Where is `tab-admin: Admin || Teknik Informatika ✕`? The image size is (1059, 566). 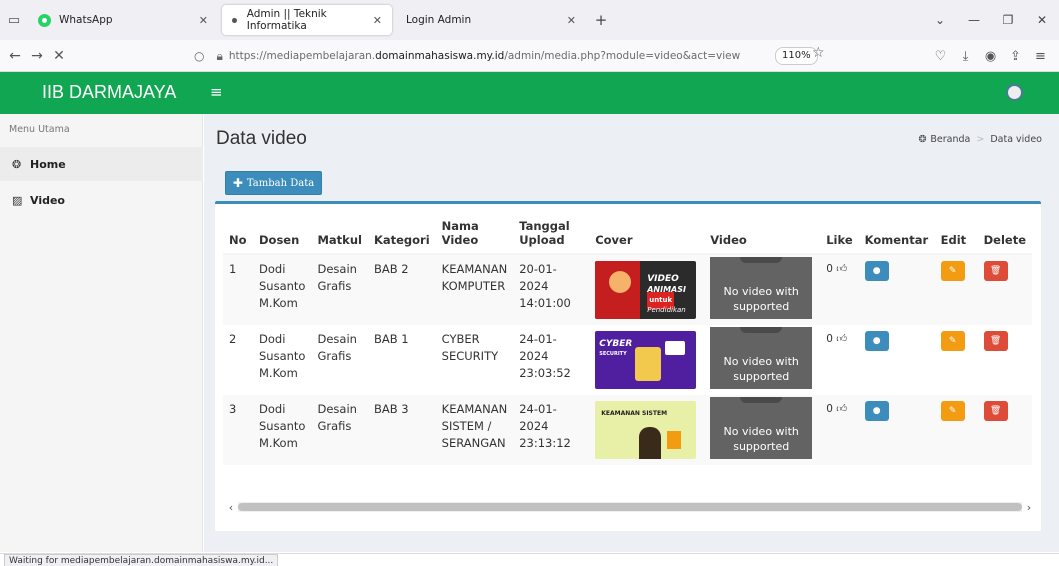
tab-admin: Admin || Teknik Informatika ✕ is located at coordinates (307, 20).